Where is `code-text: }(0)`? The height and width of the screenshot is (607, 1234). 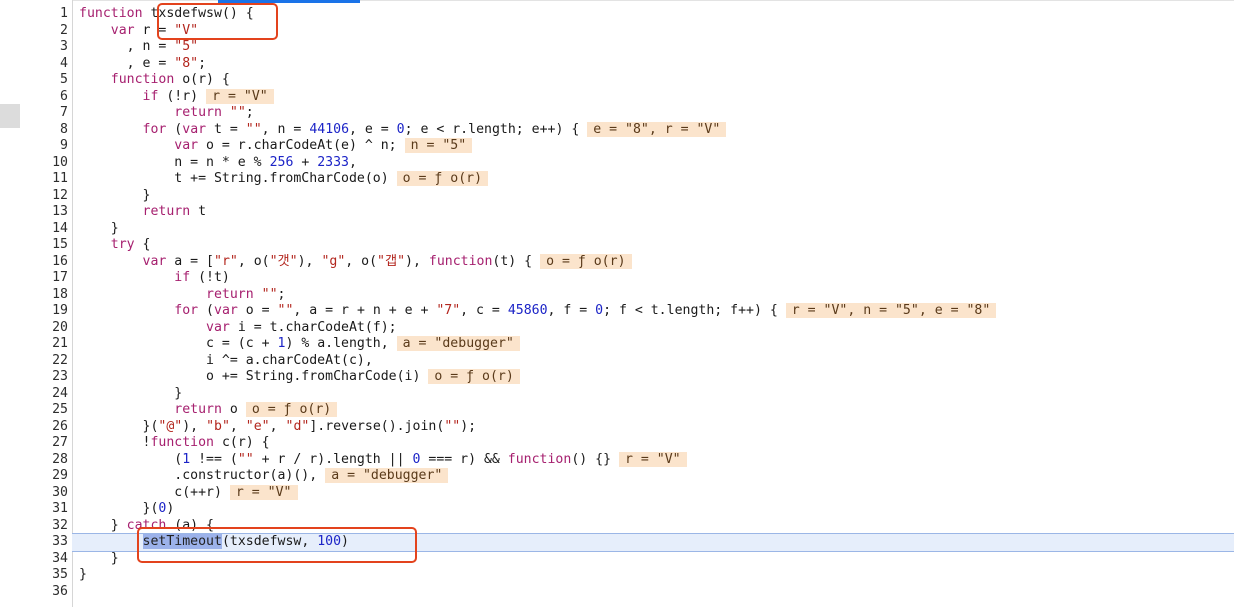
code-text: }(0) is located at coordinates (127, 509).